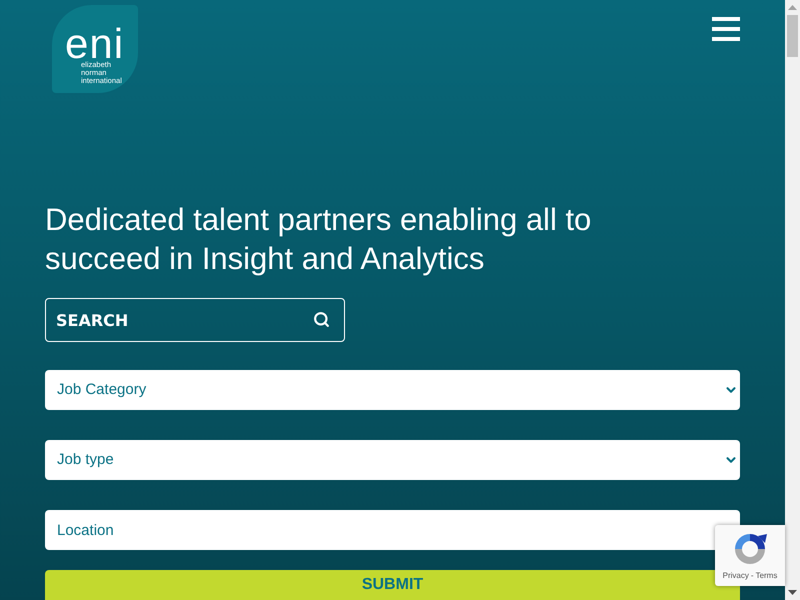 The width and height of the screenshot is (800, 600). Describe the element at coordinates (392, 530) in the screenshot. I see `input-field: Location` at that location.